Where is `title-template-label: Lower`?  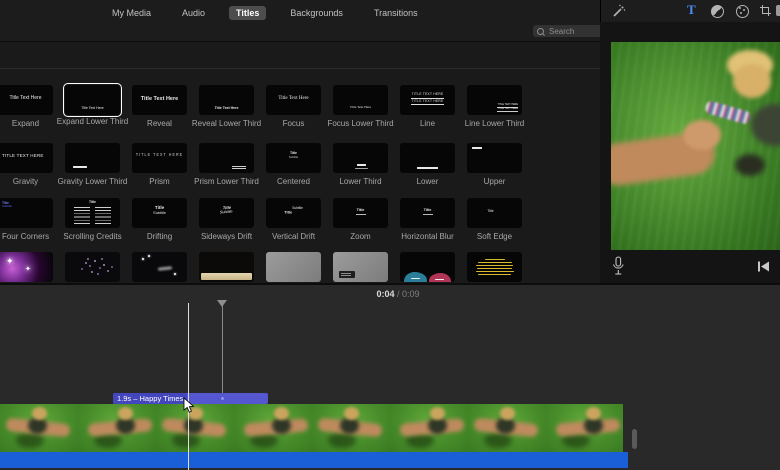 title-template-label: Lower is located at coordinates (427, 181).